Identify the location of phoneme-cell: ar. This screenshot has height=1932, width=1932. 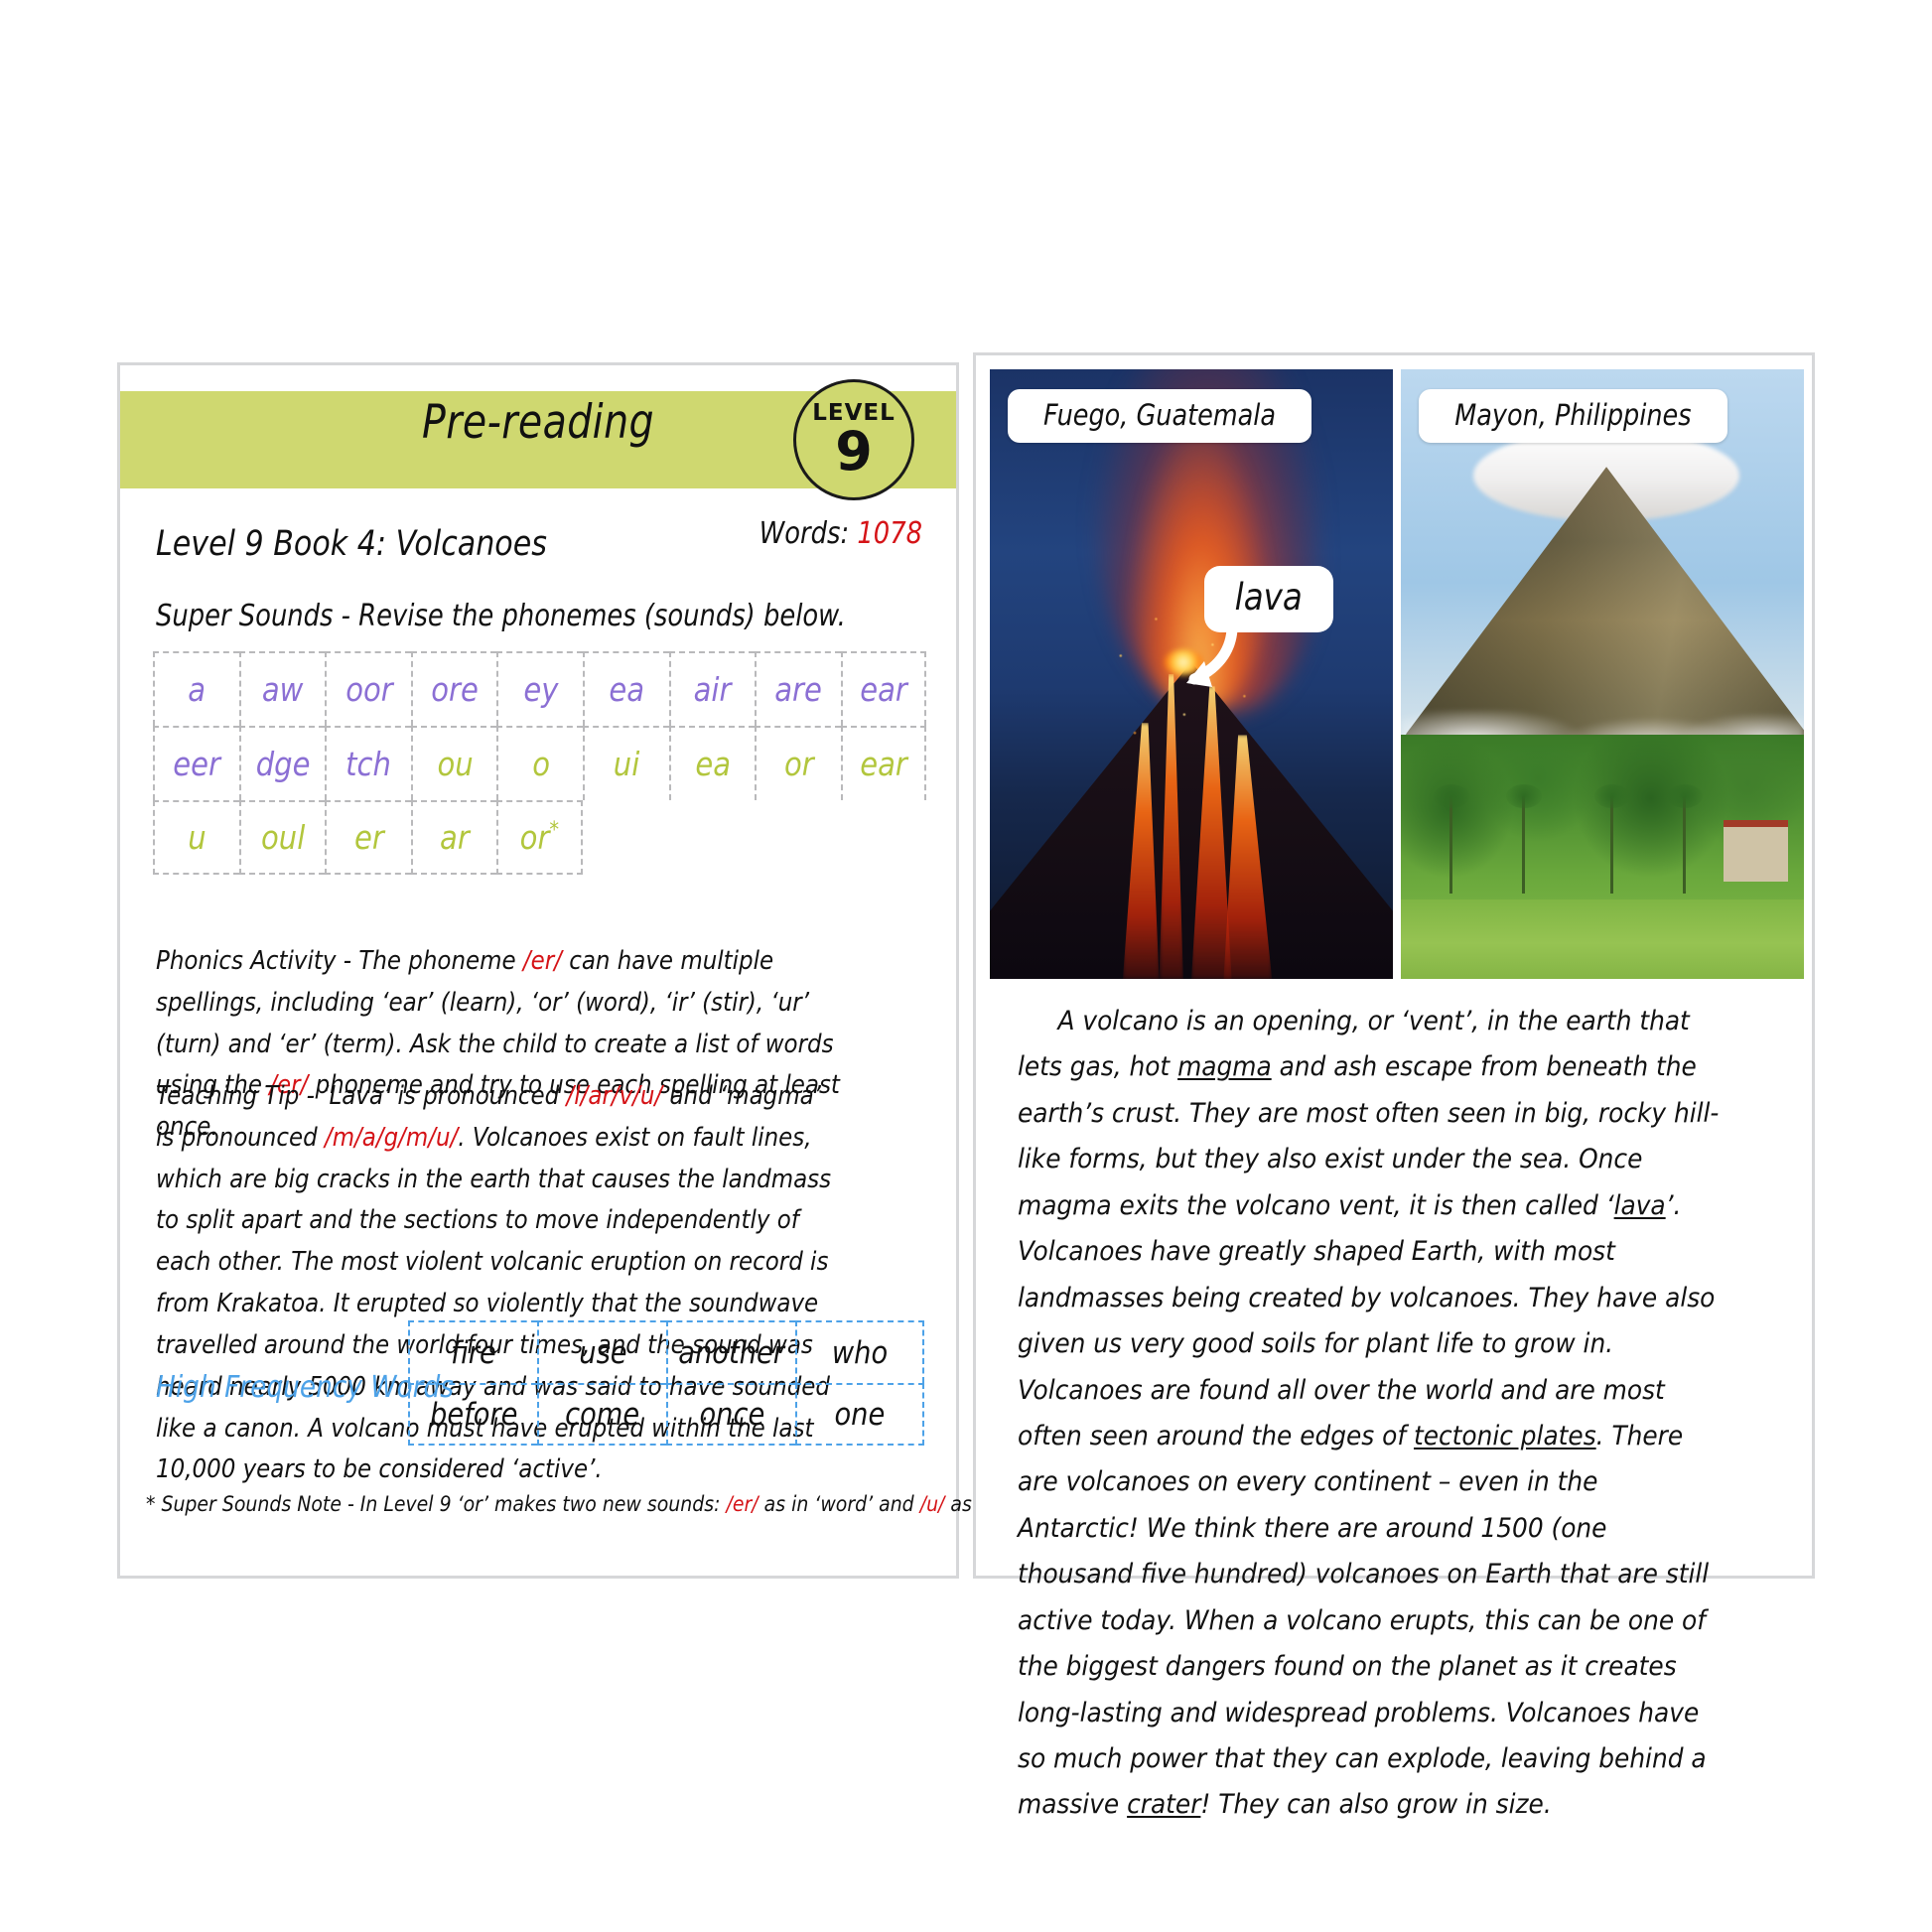
(454, 837).